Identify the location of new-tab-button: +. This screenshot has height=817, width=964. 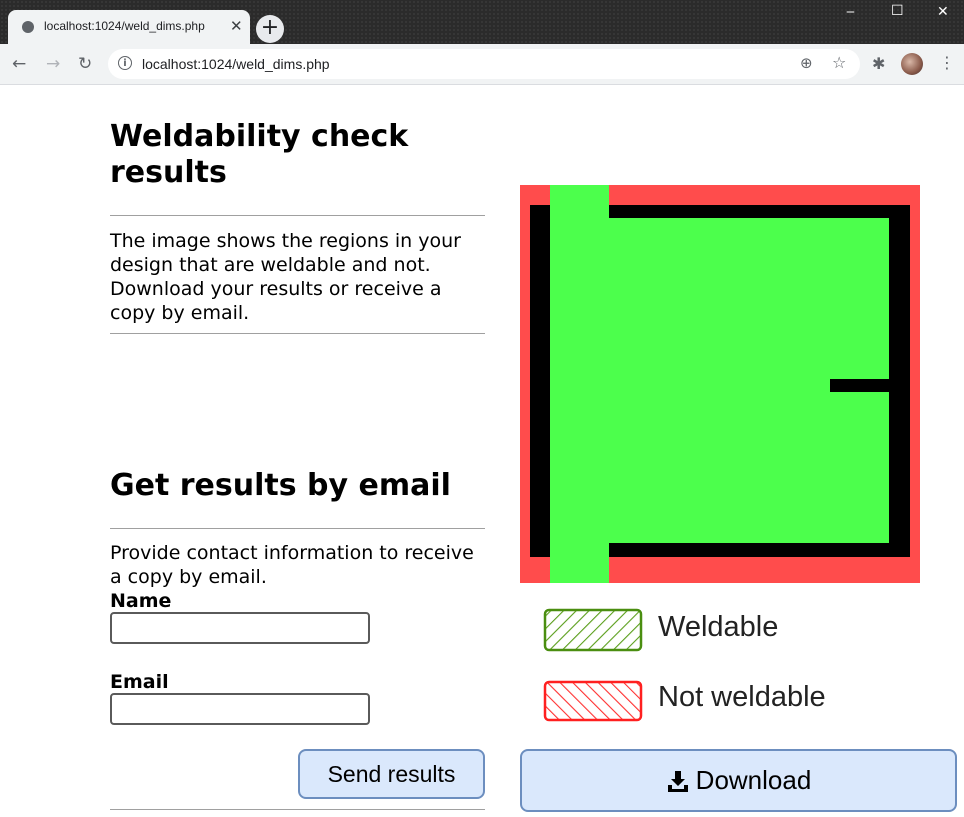
(270, 29).